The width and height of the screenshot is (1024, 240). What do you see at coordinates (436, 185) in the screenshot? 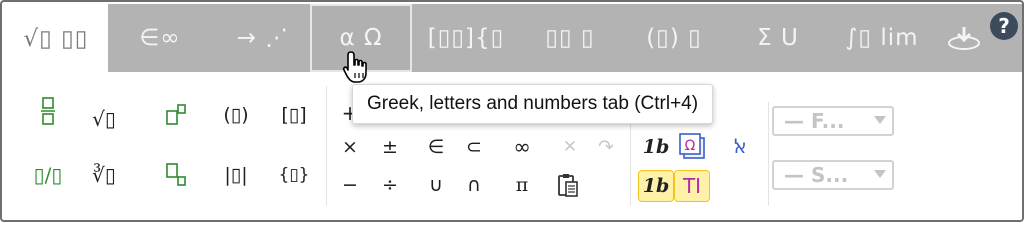
I see `union-button: ∪` at bounding box center [436, 185].